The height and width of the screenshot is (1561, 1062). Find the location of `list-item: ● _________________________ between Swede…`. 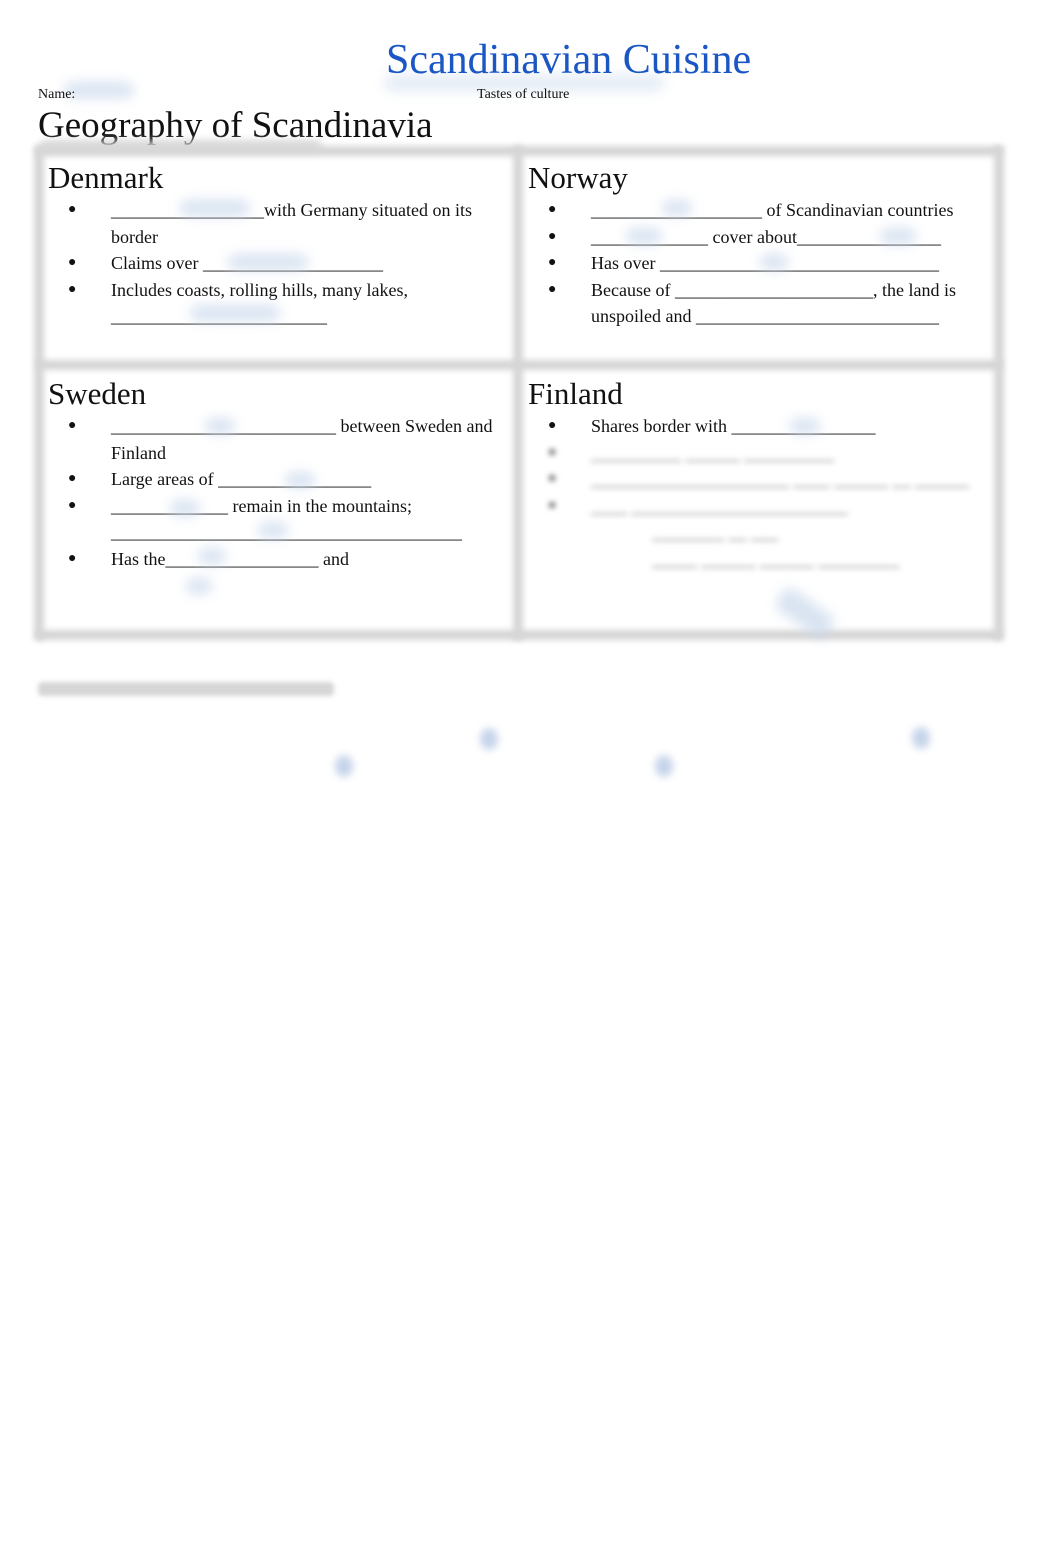

list-item: ● _________________________ between Swede… is located at coordinates (278, 439).